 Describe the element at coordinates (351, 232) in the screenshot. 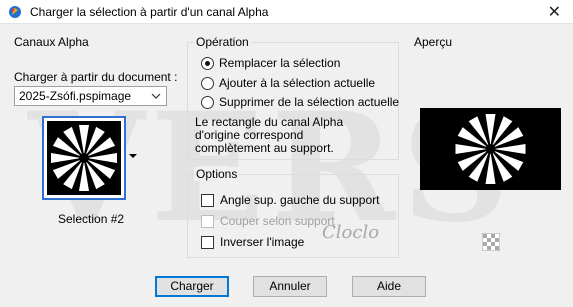

I see `signature-watermark: Cloclo` at that location.